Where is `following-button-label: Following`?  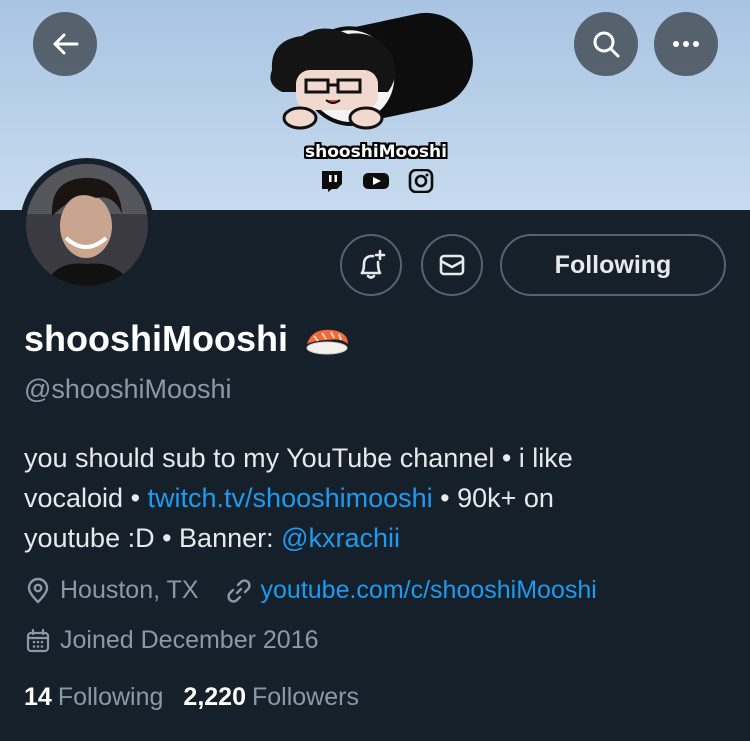
following-button-label: Following is located at coordinates (613, 264).